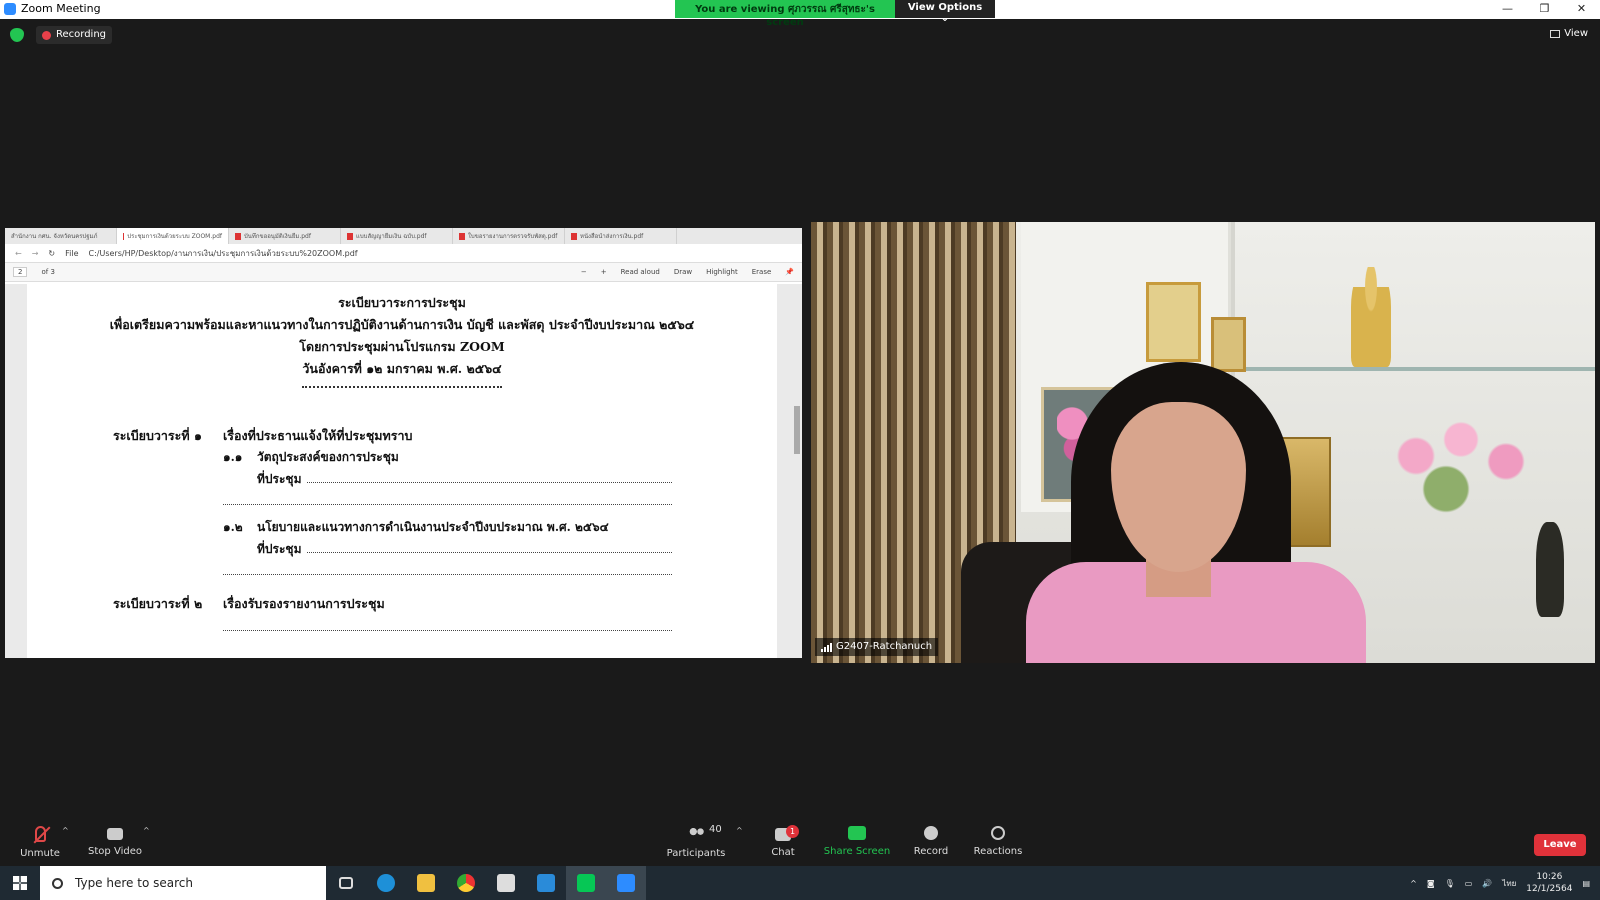 The width and height of the screenshot is (1600, 900). I want to click on zoom-in-icon: +, so click(604, 272).